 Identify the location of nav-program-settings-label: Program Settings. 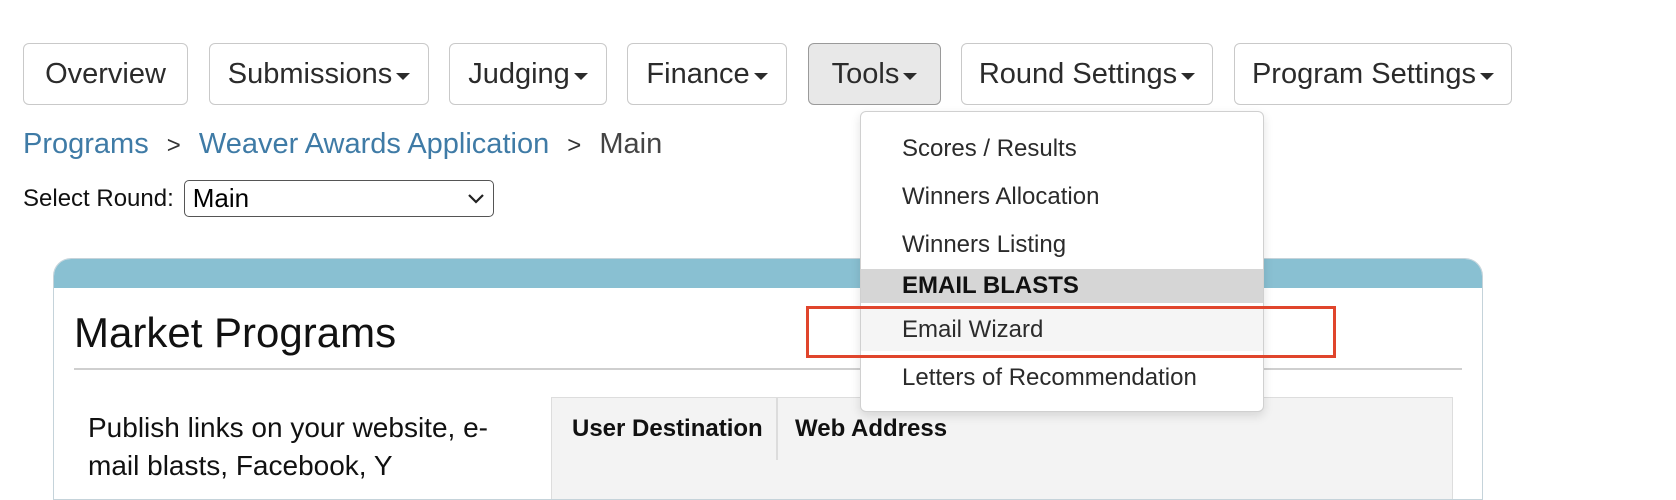
(1364, 73).